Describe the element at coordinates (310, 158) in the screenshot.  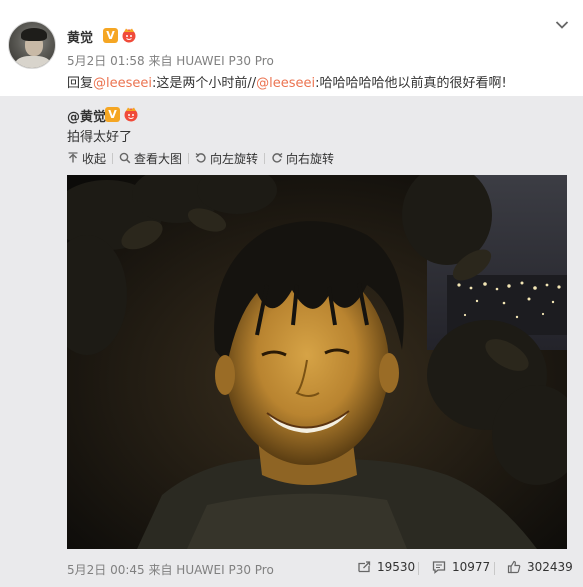
I see `rotate-right-label: 向右旋转` at that location.